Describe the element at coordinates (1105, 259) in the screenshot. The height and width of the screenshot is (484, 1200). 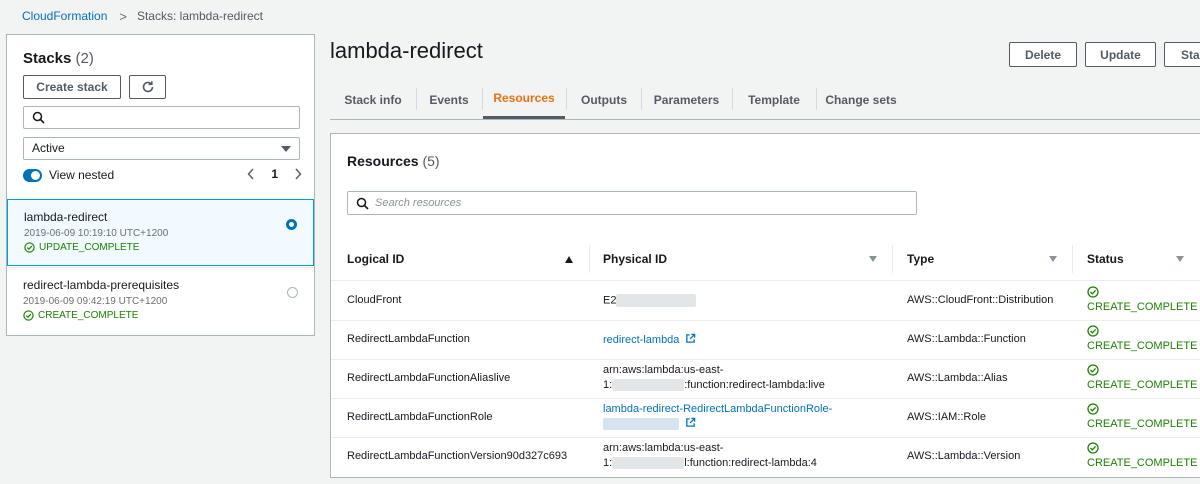
I see `column-status-label: Status` at that location.